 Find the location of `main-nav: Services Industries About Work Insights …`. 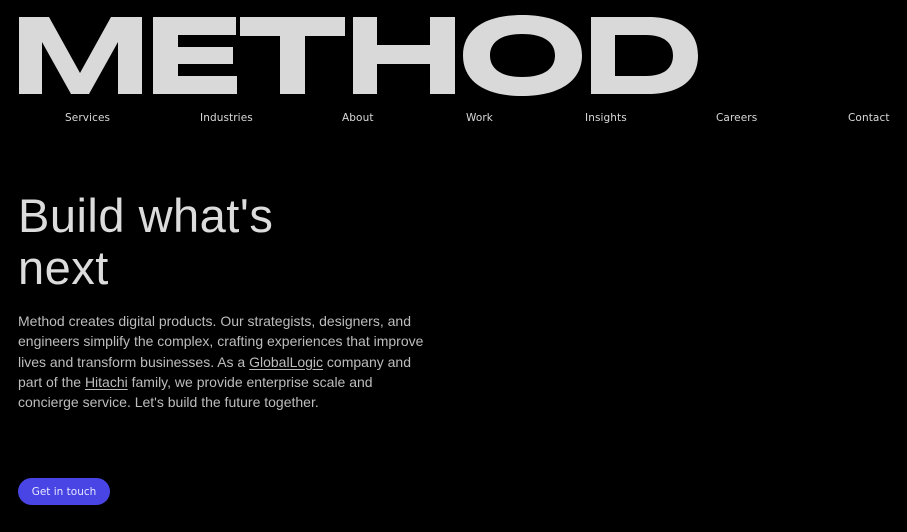

main-nav: Services Industries About Work Insights … is located at coordinates (453, 120).